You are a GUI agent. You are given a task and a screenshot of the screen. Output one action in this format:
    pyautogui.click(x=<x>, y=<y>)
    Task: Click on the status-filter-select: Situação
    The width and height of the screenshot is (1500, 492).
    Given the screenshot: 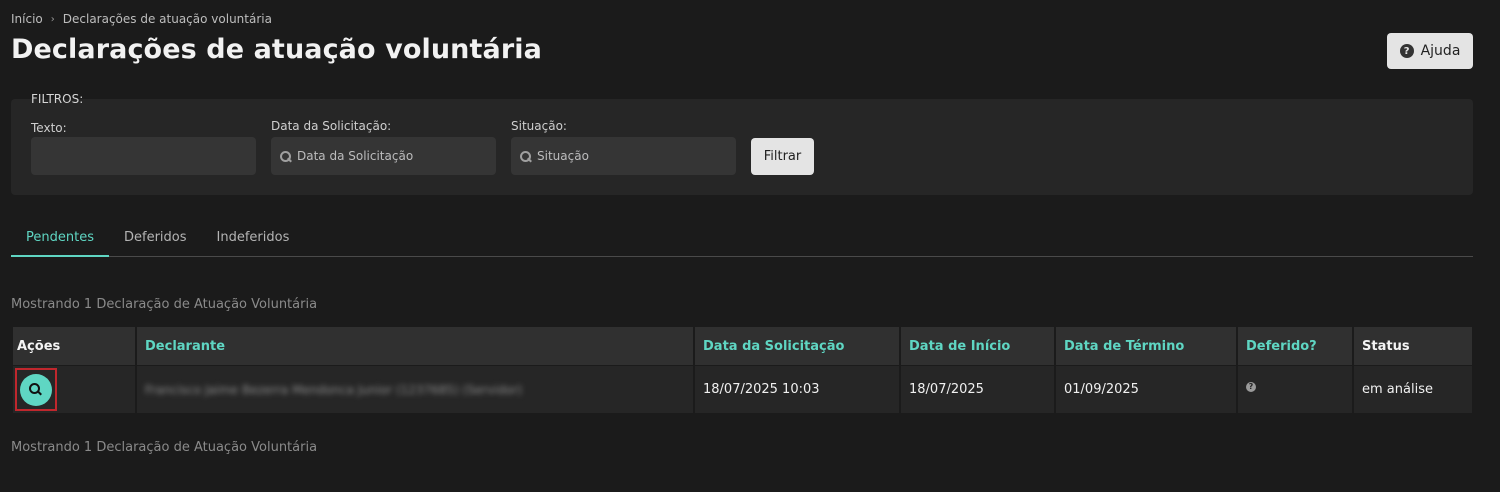 What is the action you would take?
    pyautogui.click(x=623, y=156)
    